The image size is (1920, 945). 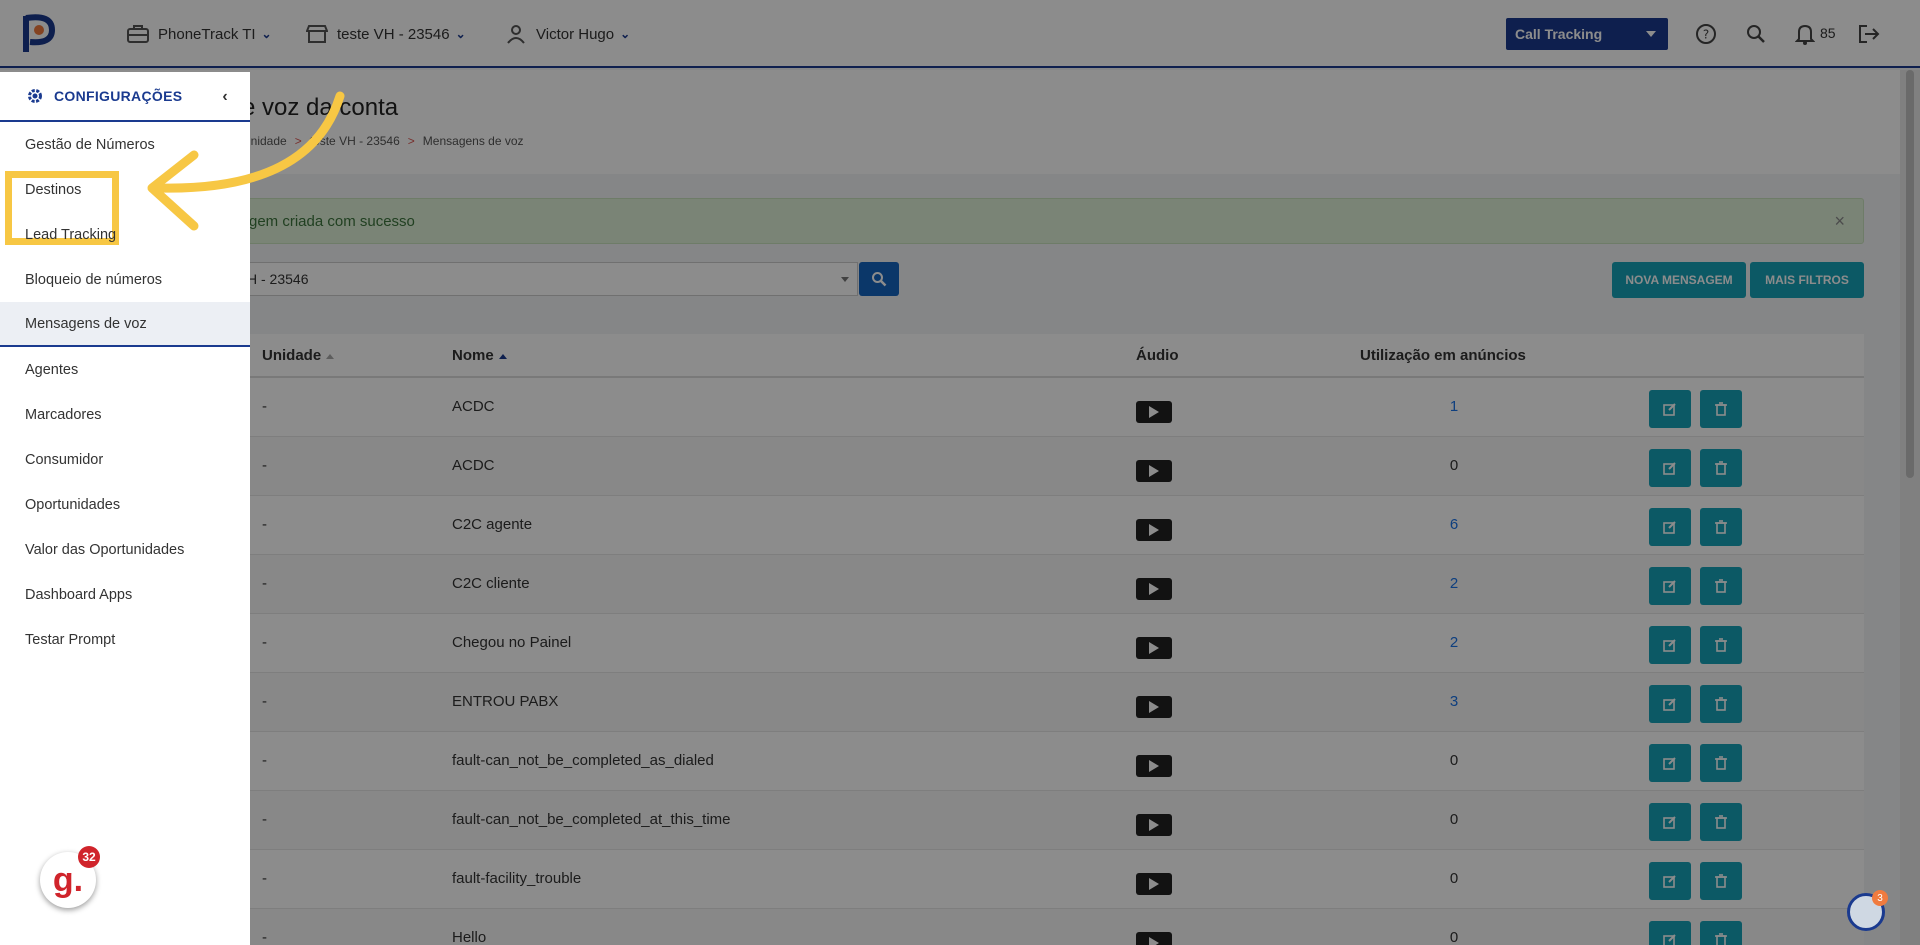 I want to click on sidebar-item-dashboard-apps: Dashboard Apps, so click(x=125, y=594).